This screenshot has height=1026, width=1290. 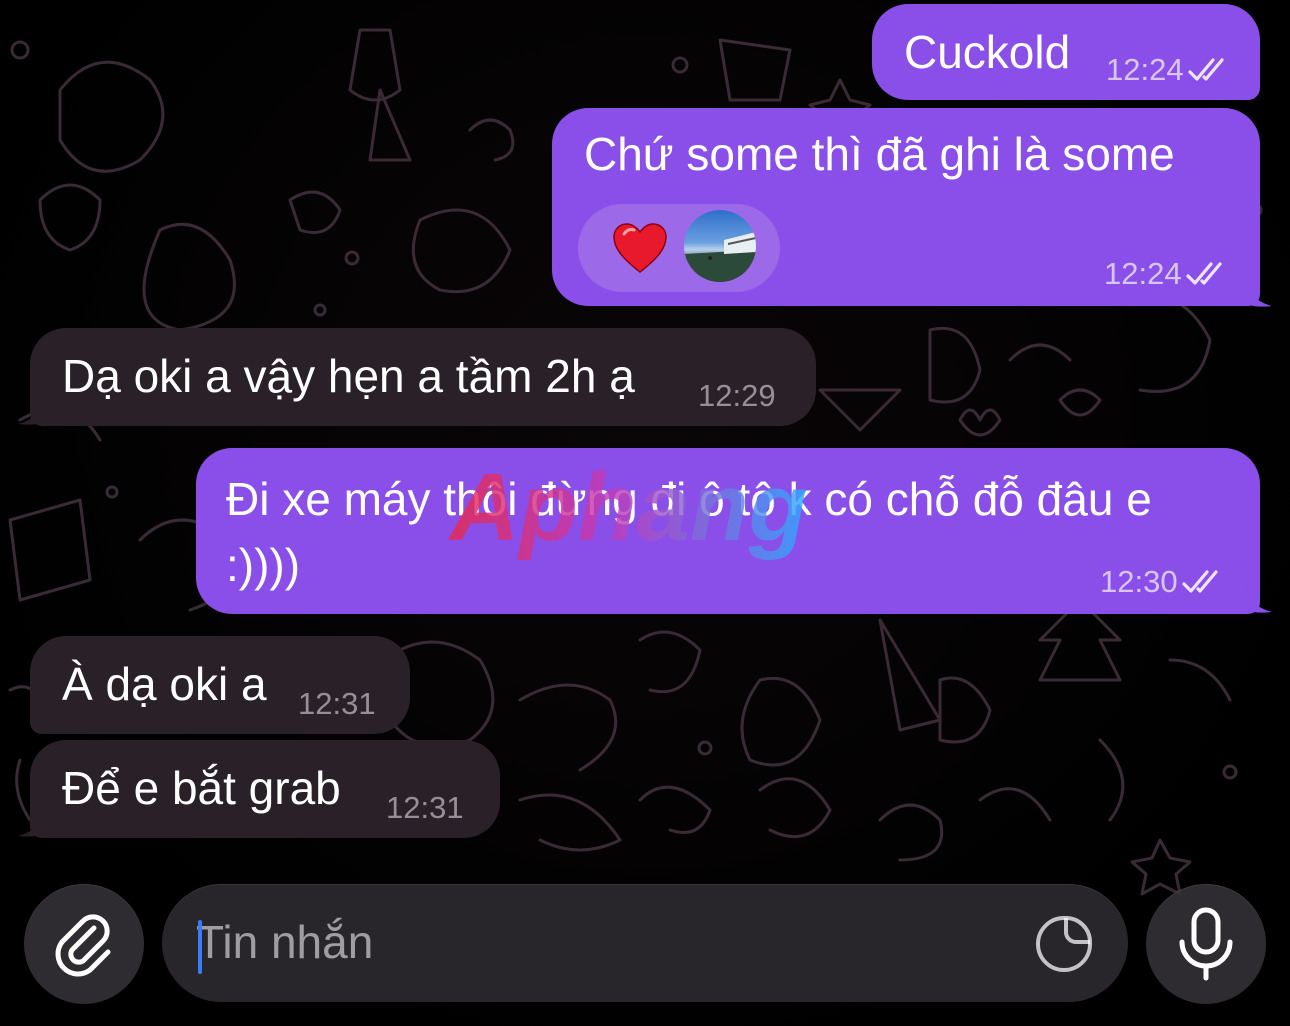 What do you see at coordinates (201, 788) in the screenshot?
I see `message-text: Để e bắt grab` at bounding box center [201, 788].